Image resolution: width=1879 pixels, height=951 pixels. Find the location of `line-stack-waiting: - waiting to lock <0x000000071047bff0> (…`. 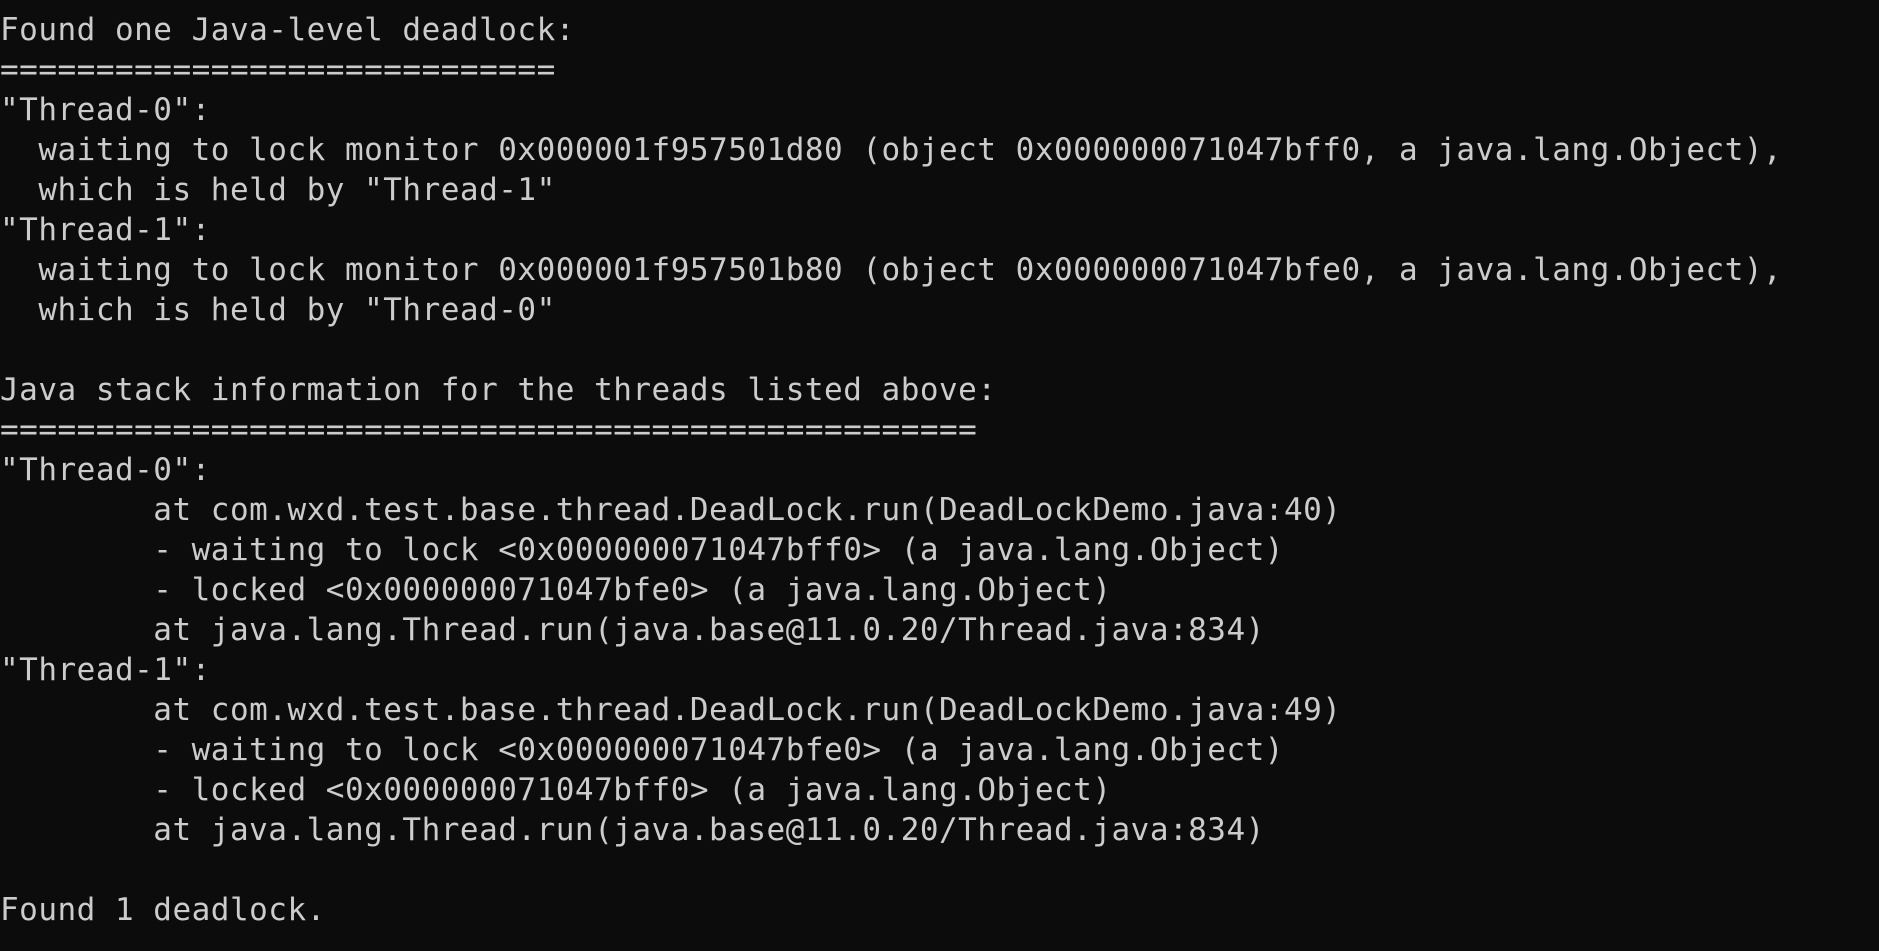

line-stack-waiting: - waiting to lock <0x000000071047bff0> (… is located at coordinates (642, 550).